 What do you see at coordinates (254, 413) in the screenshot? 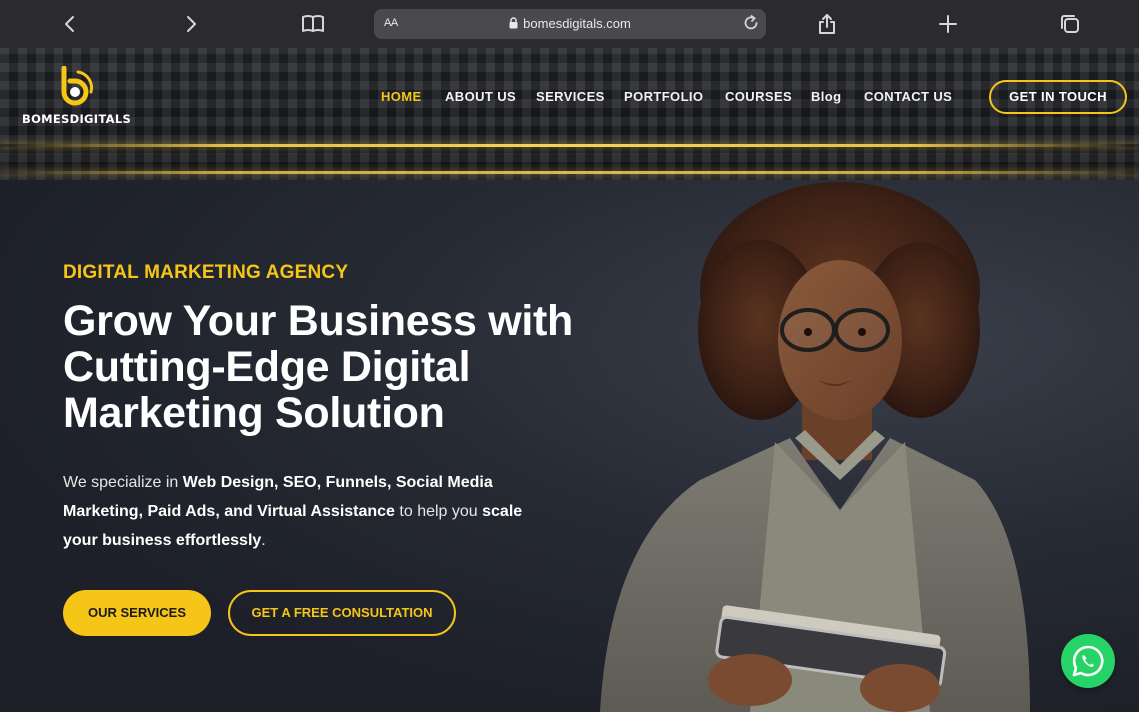
I see `headline-line-3: Marketing Solution` at bounding box center [254, 413].